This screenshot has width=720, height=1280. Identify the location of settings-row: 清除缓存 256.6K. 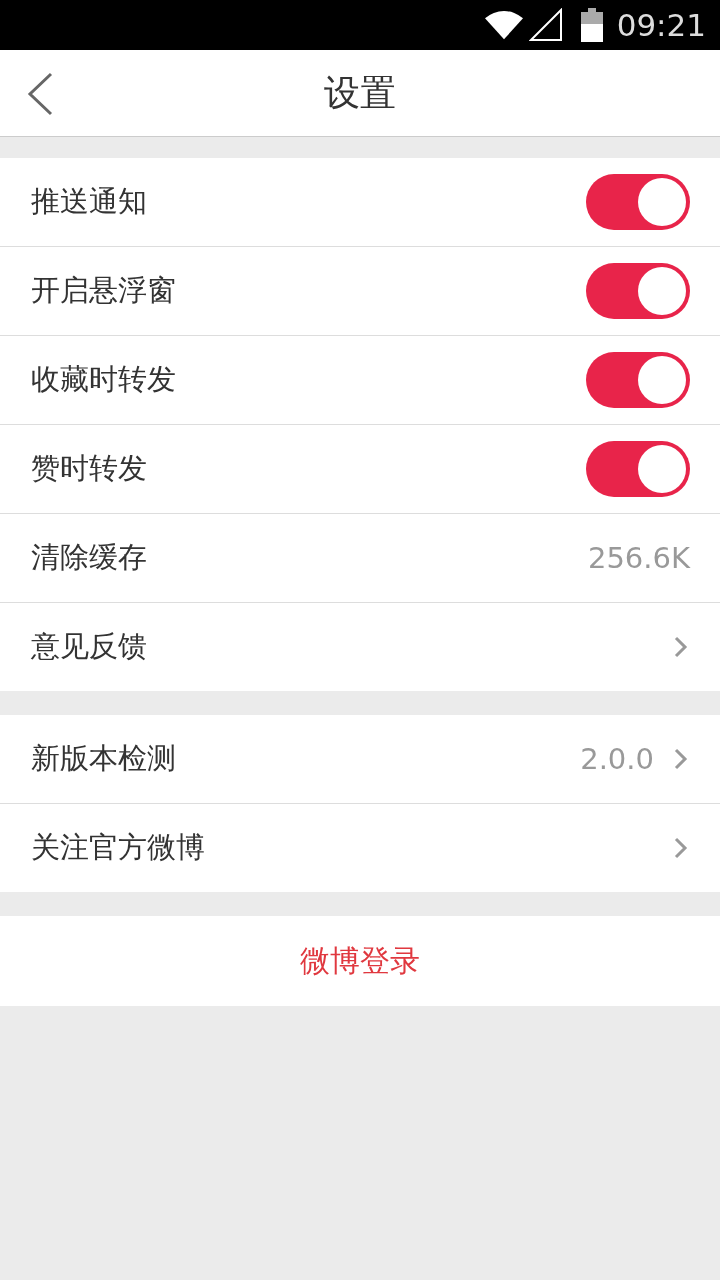
(360, 558).